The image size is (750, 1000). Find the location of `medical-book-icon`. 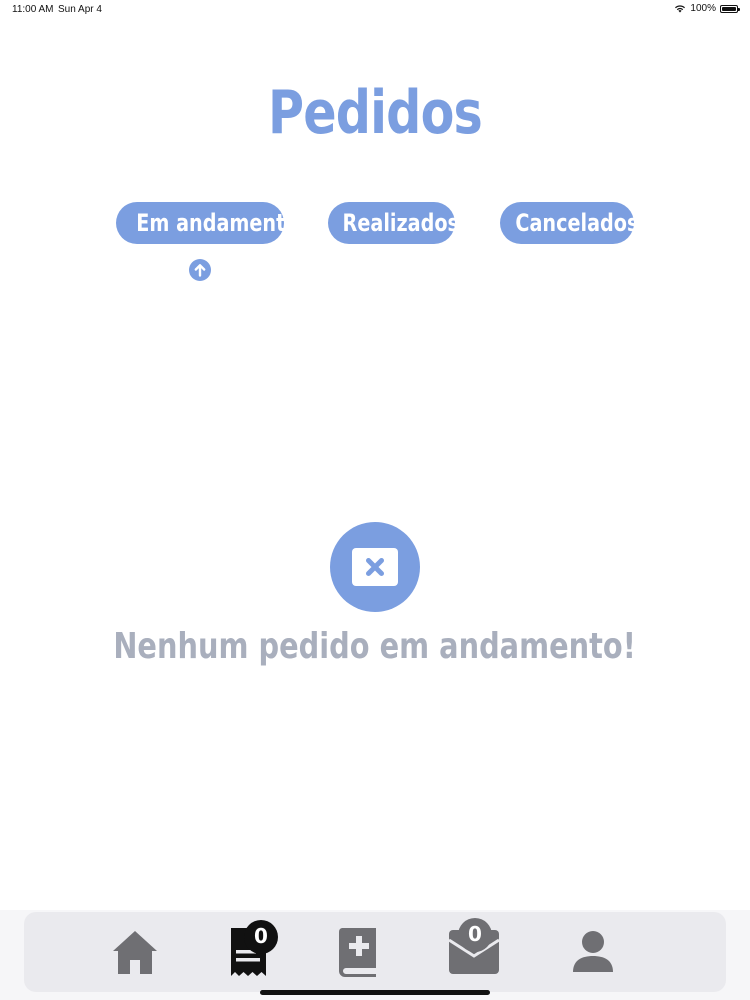

medical-book-icon is located at coordinates (357, 952).